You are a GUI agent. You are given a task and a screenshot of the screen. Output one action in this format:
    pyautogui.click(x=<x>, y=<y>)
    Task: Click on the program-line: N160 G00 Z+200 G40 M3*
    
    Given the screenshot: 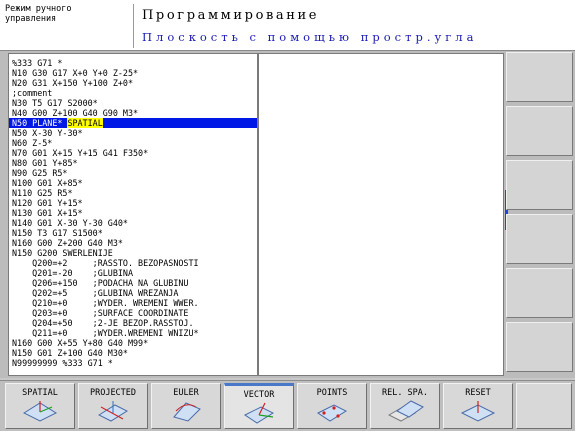 What is the action you would take?
    pyautogui.click(x=134, y=243)
    